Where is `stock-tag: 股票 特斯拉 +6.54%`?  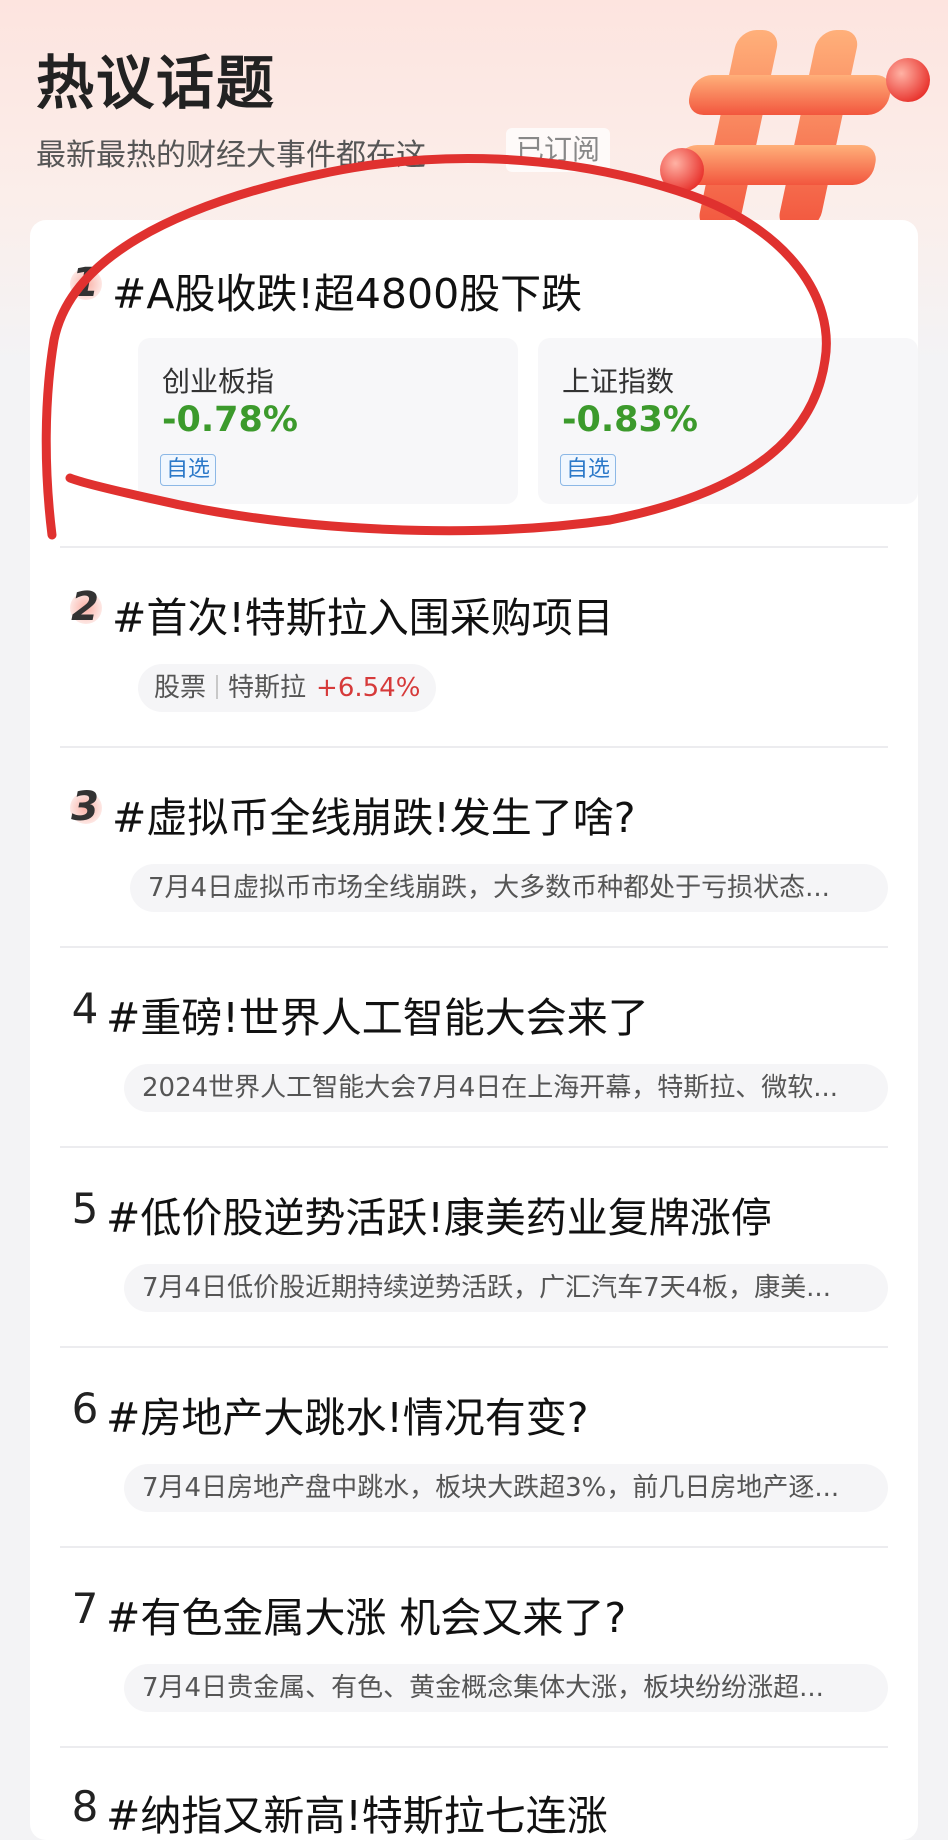
stock-tag: 股票 特斯拉 +6.54% is located at coordinates (287, 688).